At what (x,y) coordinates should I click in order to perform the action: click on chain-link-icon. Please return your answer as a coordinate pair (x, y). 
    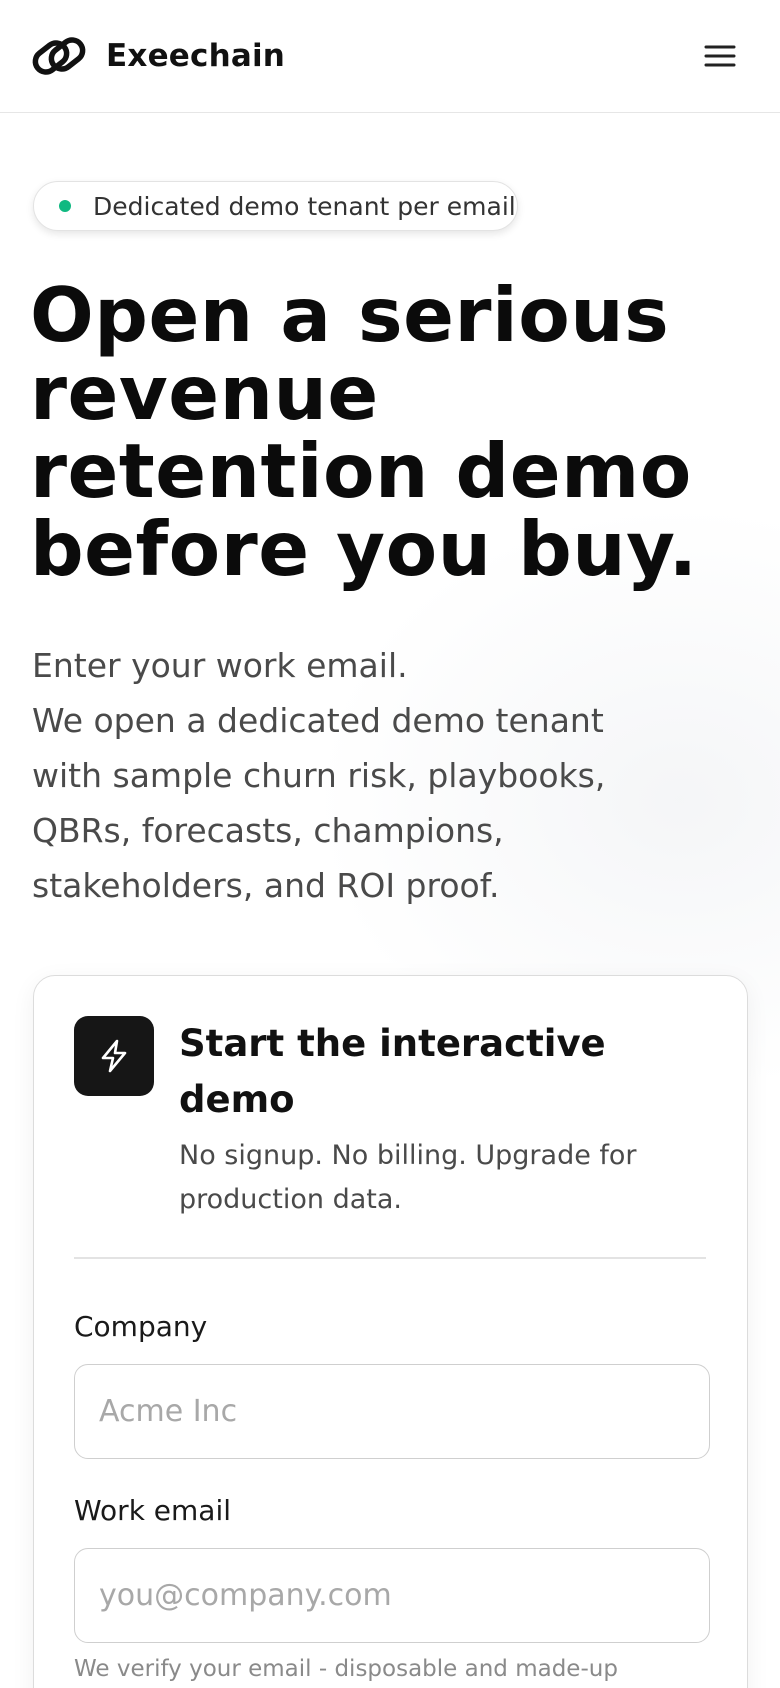
    Looking at the image, I should click on (59, 56).